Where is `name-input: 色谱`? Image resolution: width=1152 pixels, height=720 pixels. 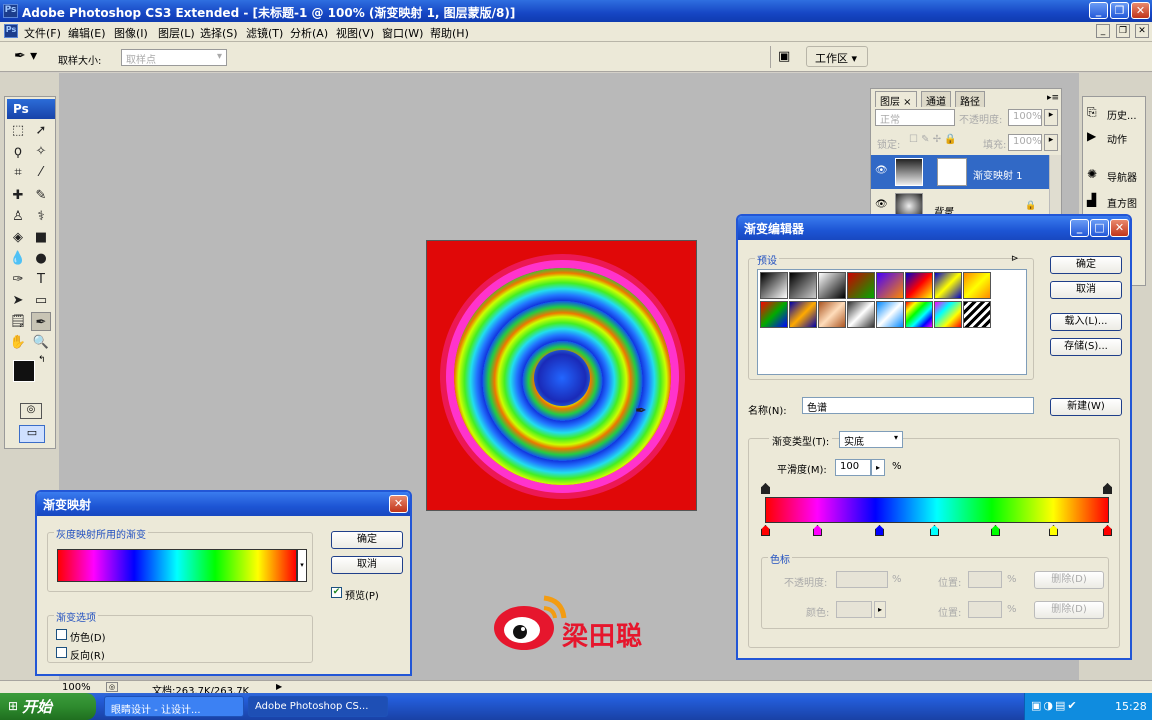
name-input: 色谱 is located at coordinates (918, 405).